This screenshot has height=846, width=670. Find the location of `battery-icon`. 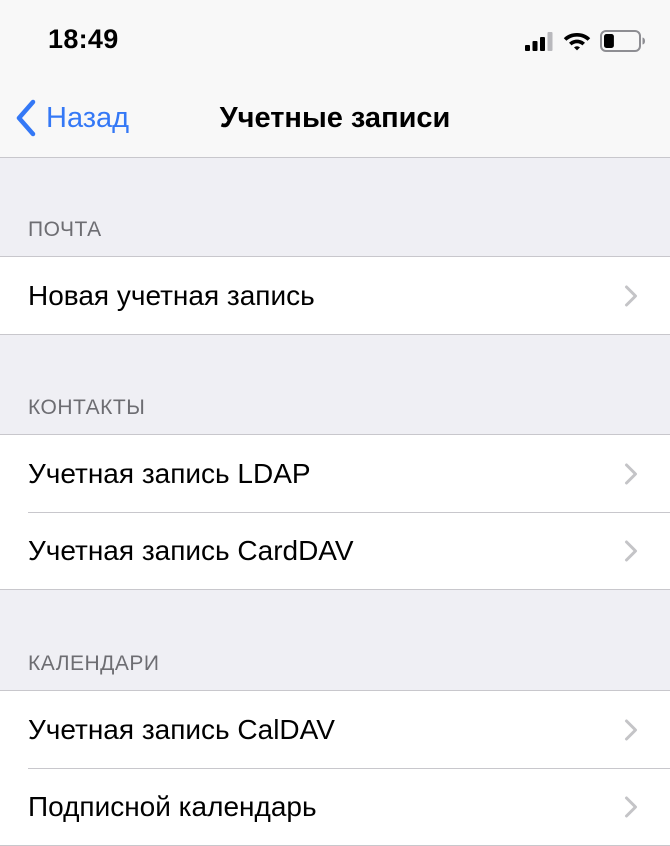

battery-icon is located at coordinates (622, 41).